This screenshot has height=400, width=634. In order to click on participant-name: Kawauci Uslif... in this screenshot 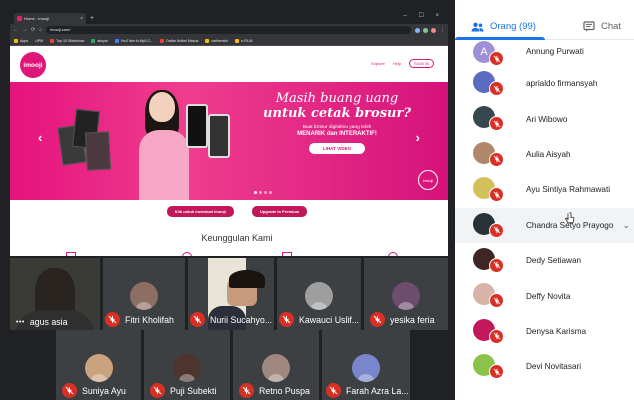, I will do `click(329, 319)`.